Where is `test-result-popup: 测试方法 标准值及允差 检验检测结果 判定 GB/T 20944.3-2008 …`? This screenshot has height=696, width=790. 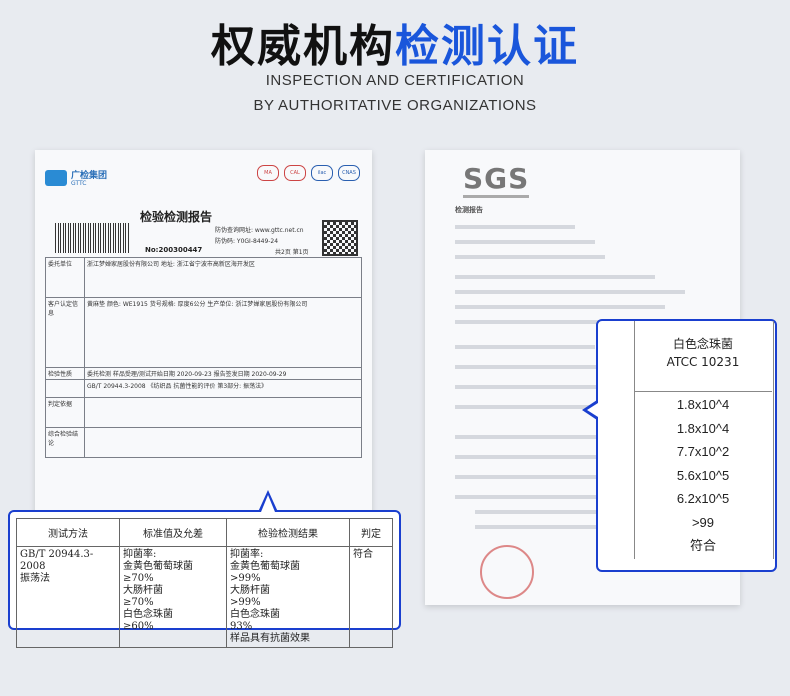
test-result-popup: 测试方法 标准值及允差 检验检测结果 判定 GB/T 20944.3-2008 … is located at coordinates (204, 579).